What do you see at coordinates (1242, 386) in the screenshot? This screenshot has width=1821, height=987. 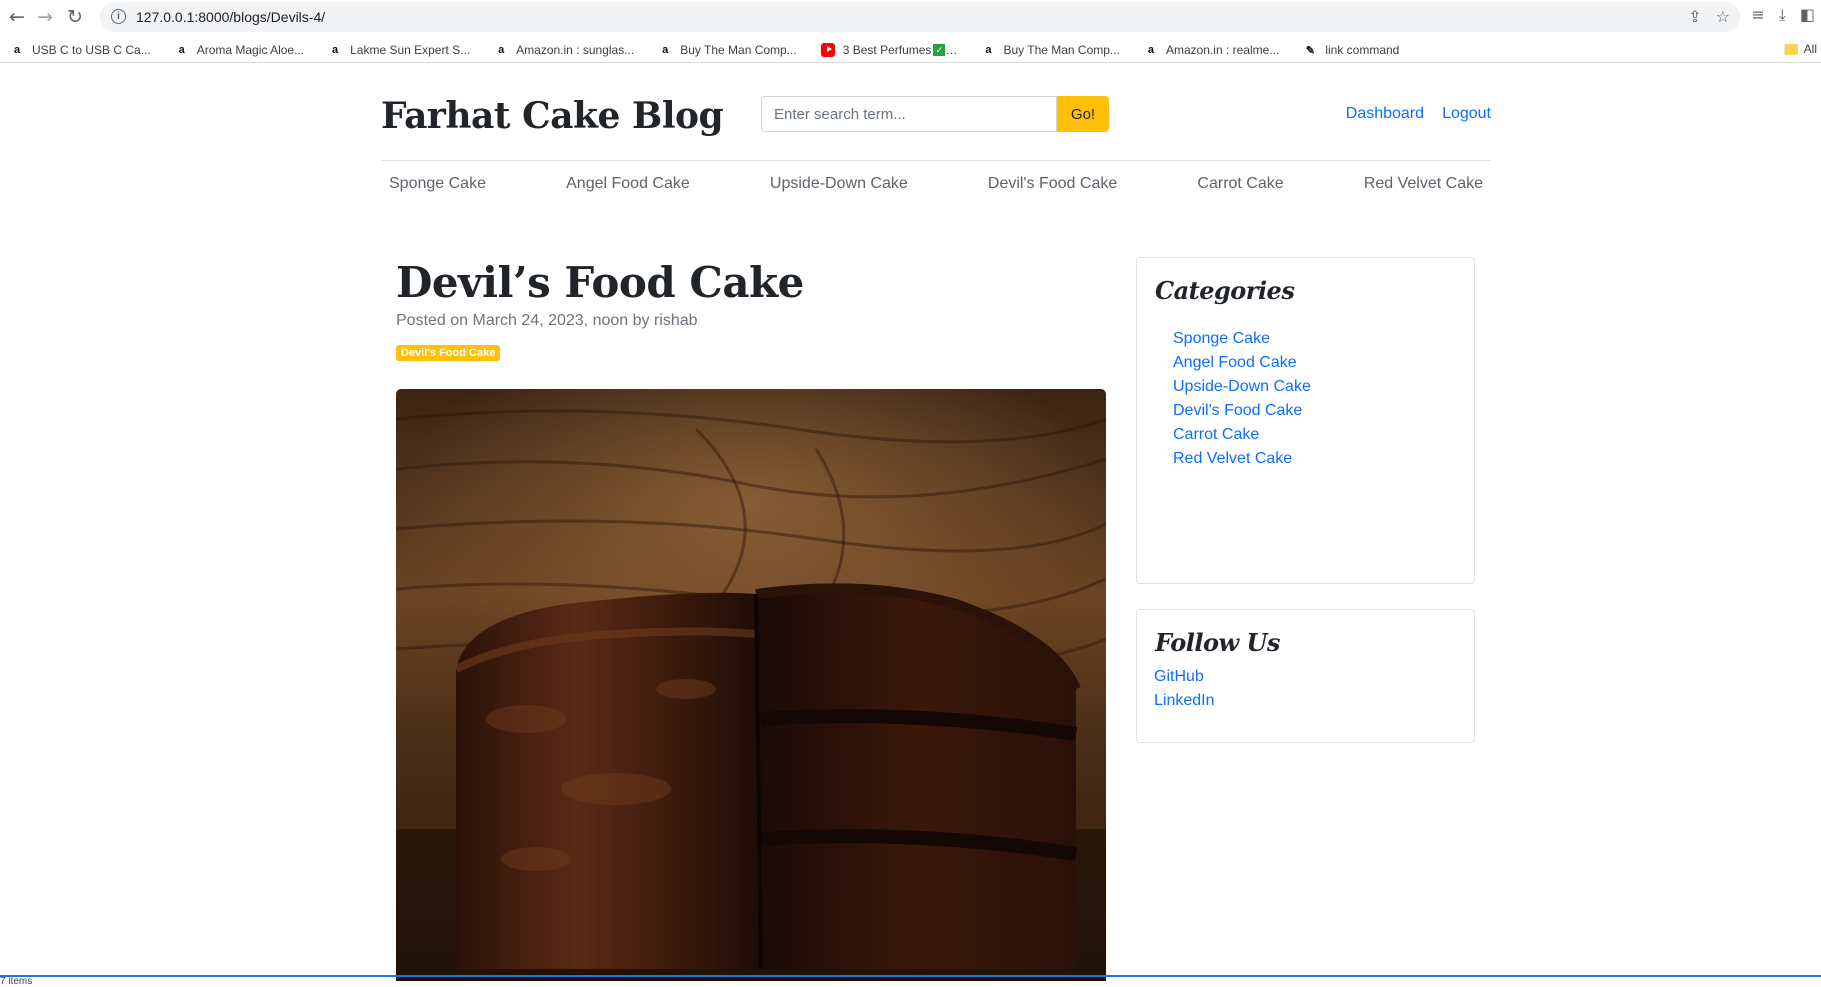 I see `category-link-upside-down-cake: Upside-Down Cake` at bounding box center [1242, 386].